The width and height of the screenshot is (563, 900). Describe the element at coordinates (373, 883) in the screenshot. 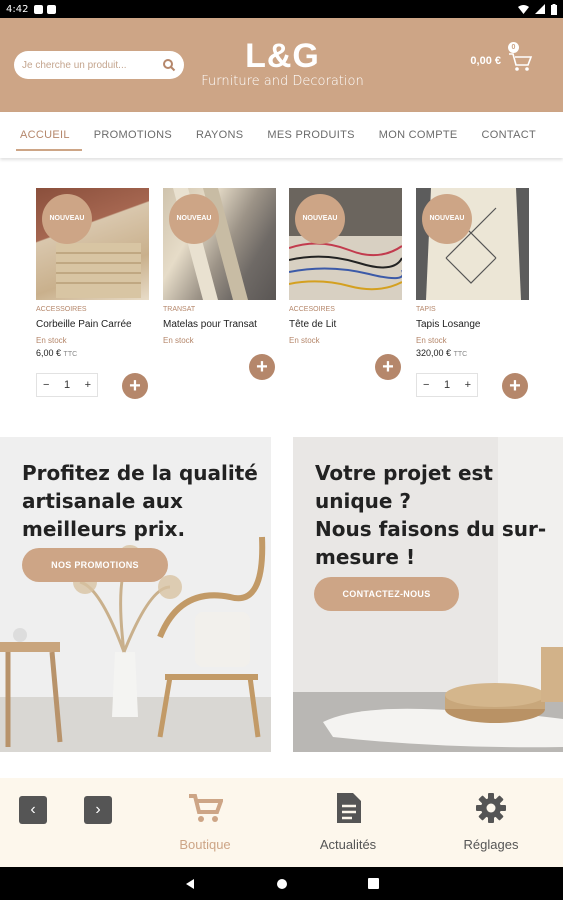

I see `system-recents-icon` at that location.